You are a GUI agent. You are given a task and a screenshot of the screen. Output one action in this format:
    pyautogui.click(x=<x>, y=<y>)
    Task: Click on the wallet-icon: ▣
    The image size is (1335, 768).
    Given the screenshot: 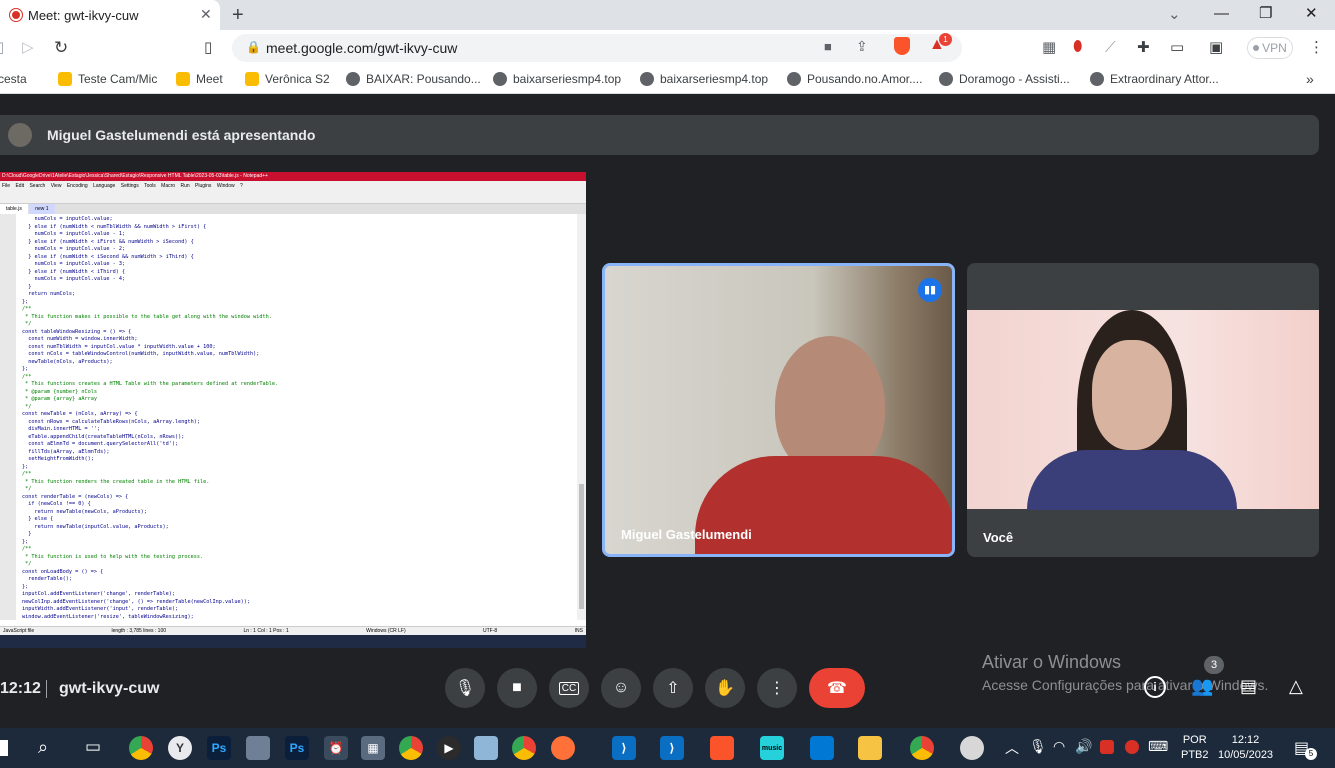 What is the action you would take?
    pyautogui.click(x=1216, y=47)
    